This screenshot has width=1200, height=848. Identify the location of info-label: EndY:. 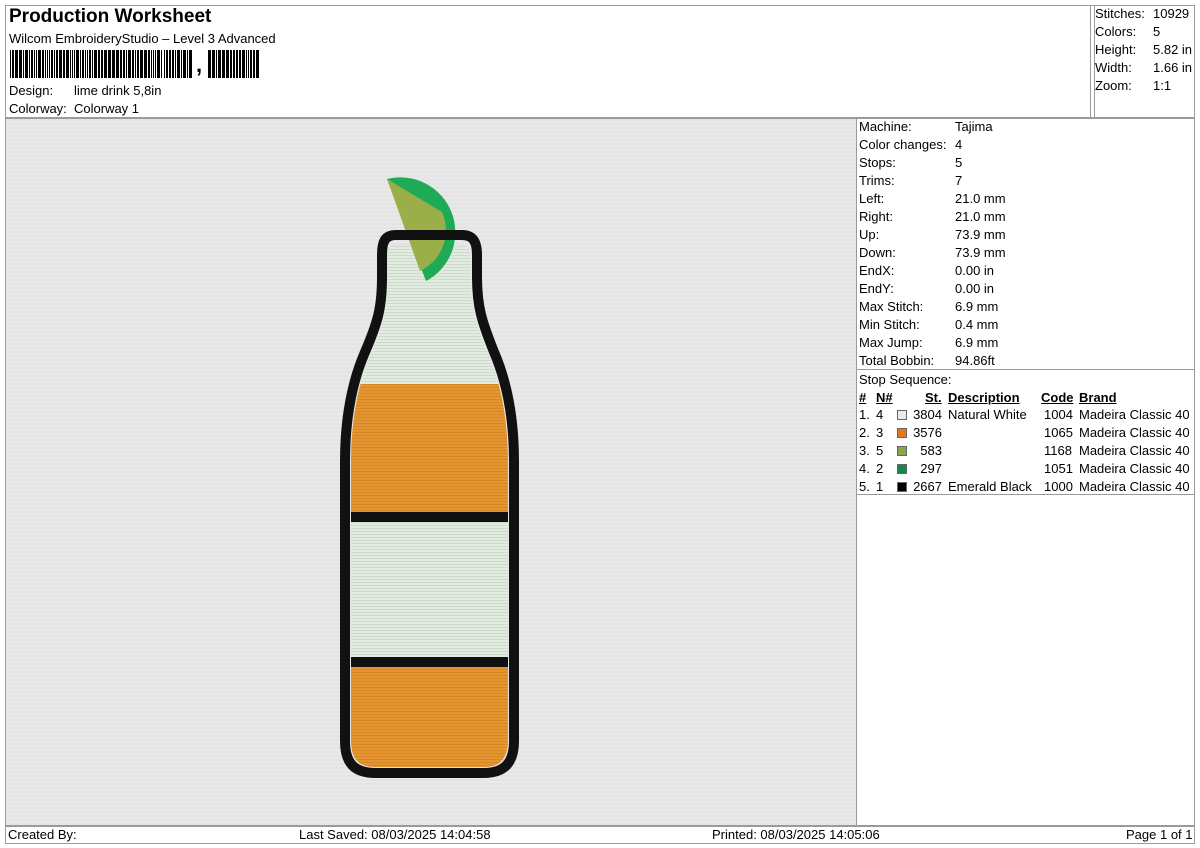
(876, 288).